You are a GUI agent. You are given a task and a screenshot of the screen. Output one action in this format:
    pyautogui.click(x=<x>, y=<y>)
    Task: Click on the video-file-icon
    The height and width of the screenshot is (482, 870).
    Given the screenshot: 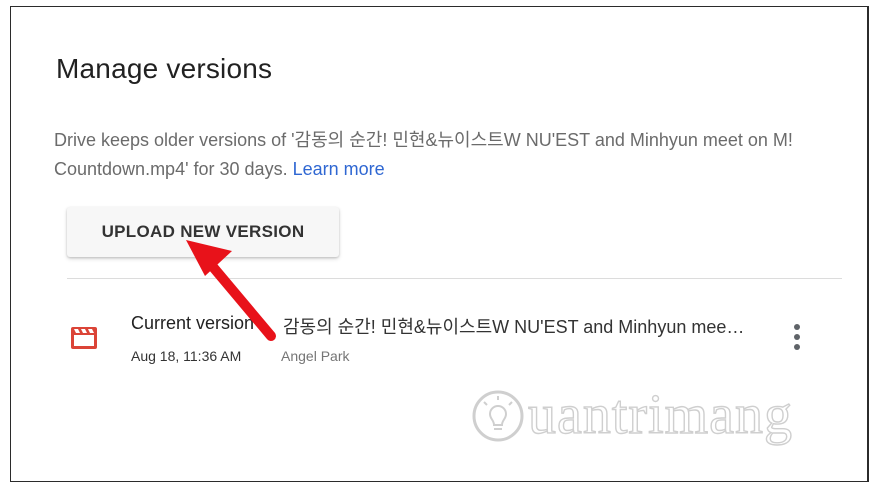 What is the action you would take?
    pyautogui.click(x=84, y=338)
    